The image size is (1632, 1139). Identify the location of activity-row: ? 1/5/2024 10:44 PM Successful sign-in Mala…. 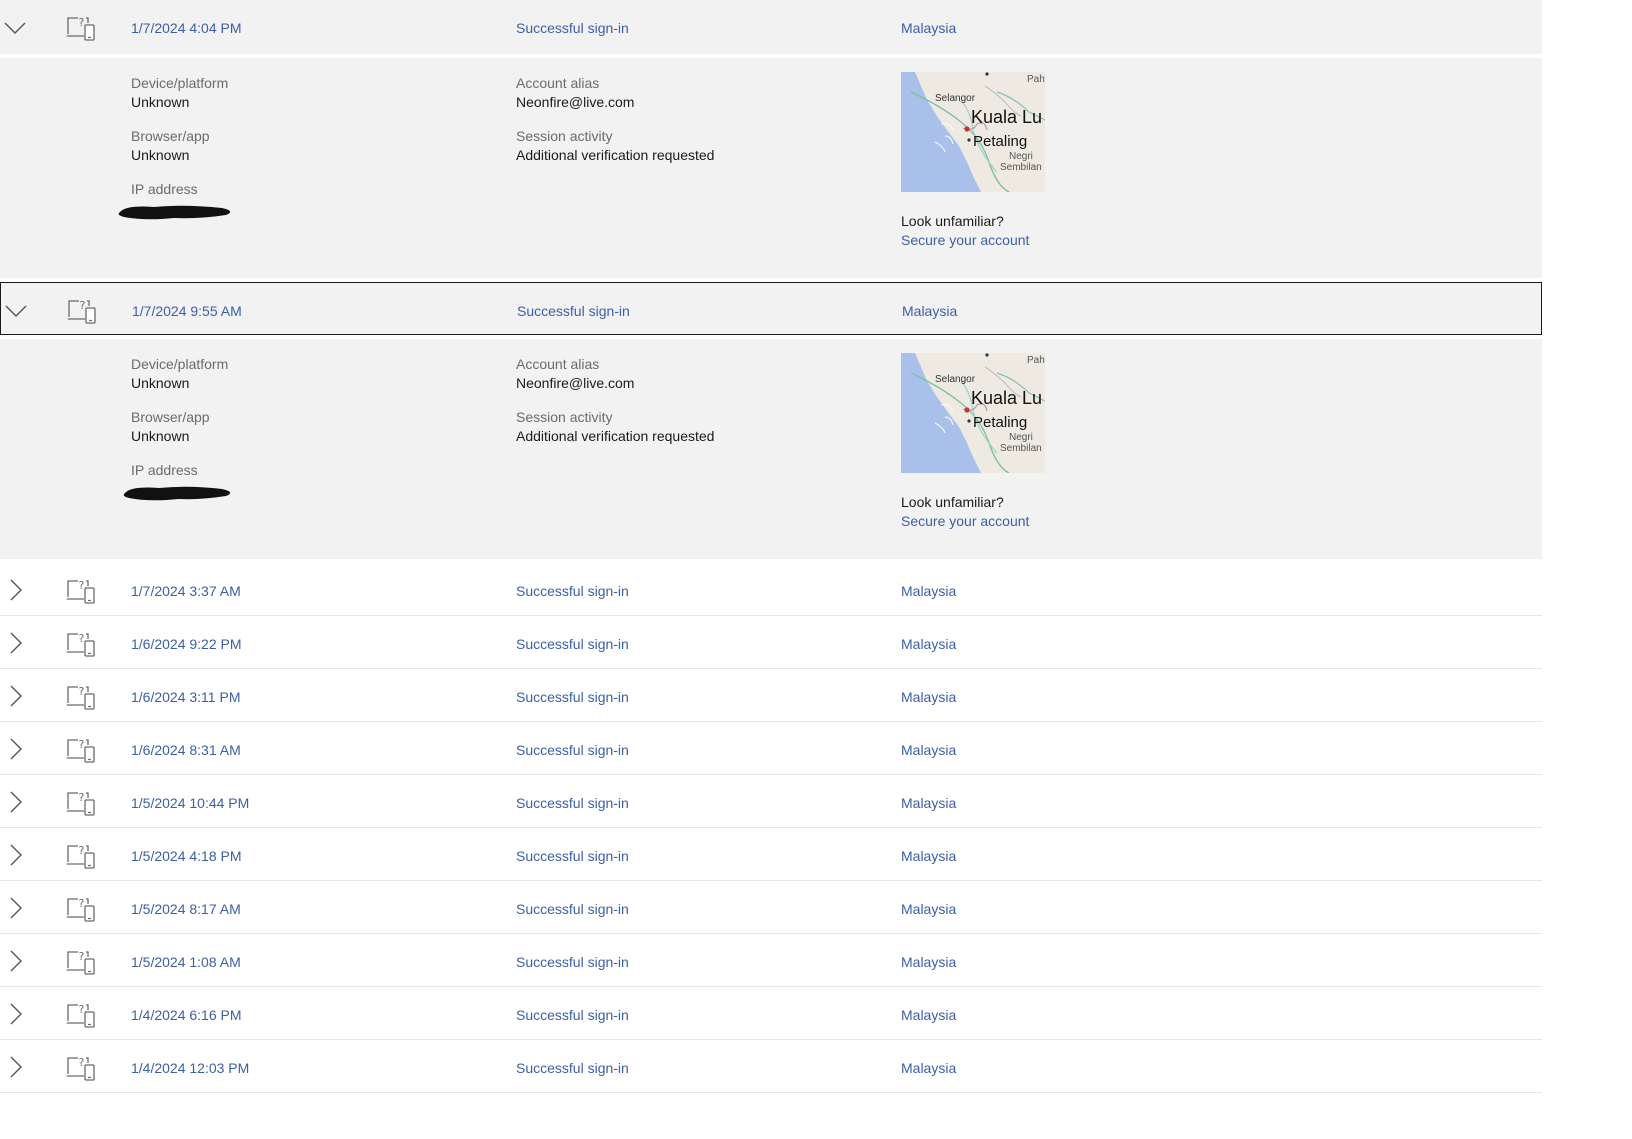
(771, 801).